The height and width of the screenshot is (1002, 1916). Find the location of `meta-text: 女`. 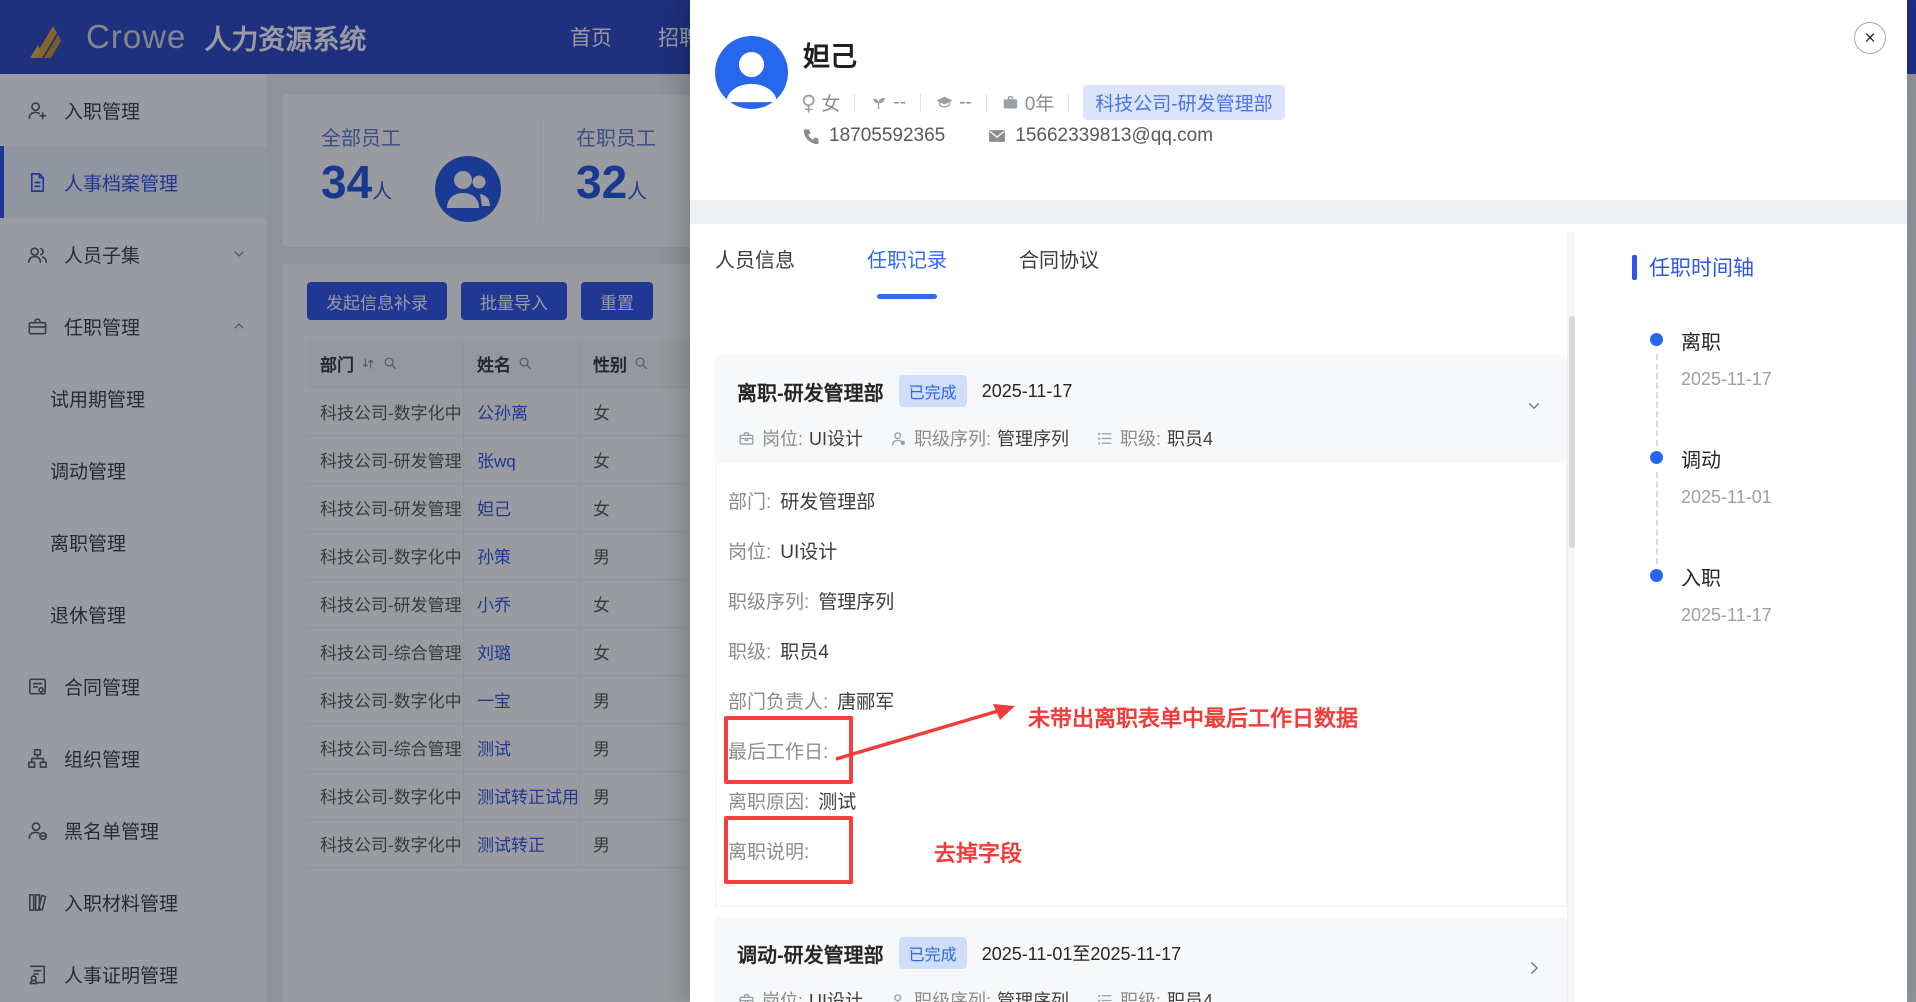

meta-text: 女 is located at coordinates (831, 104).